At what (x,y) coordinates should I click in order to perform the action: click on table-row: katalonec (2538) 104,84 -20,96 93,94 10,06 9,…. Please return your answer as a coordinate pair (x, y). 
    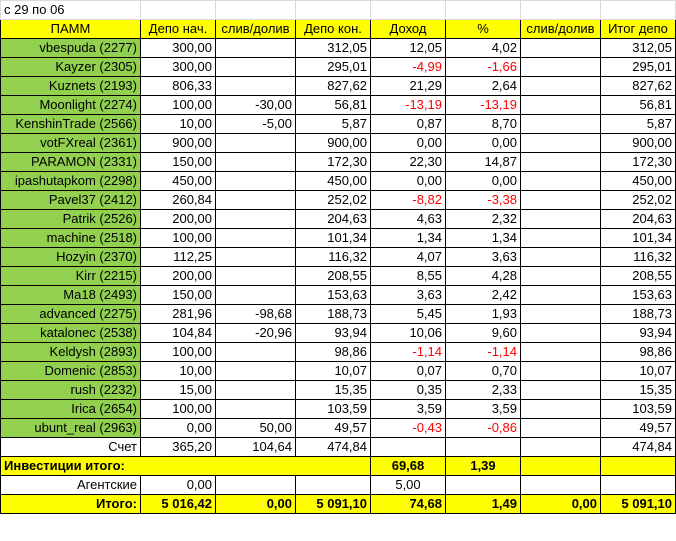
    Looking at the image, I should click on (338, 333).